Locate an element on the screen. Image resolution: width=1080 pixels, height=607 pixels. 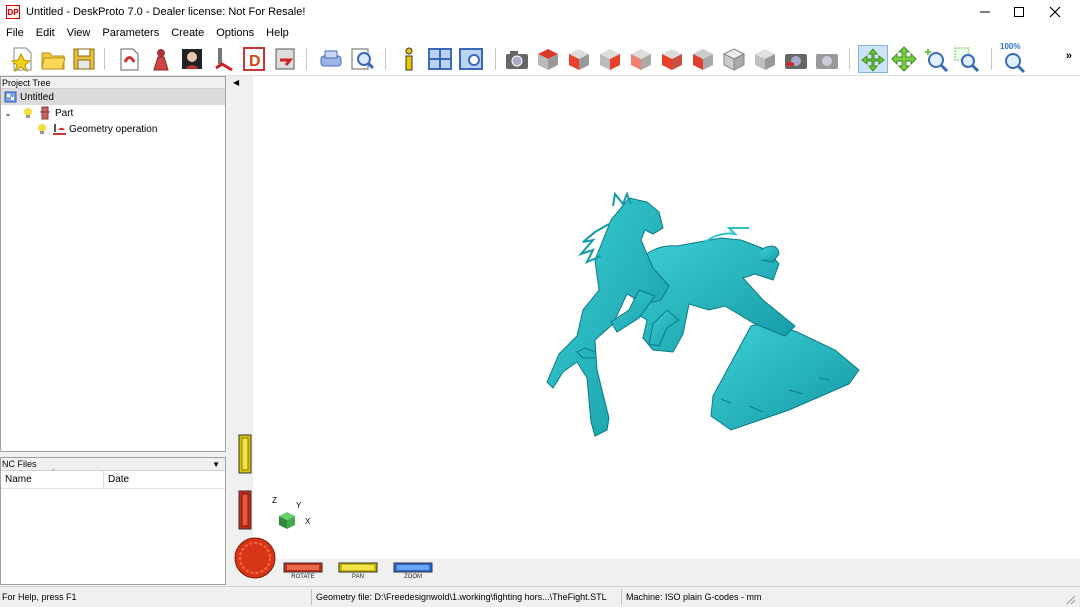
pan-arrows-icon is located at coordinates (904, 59).